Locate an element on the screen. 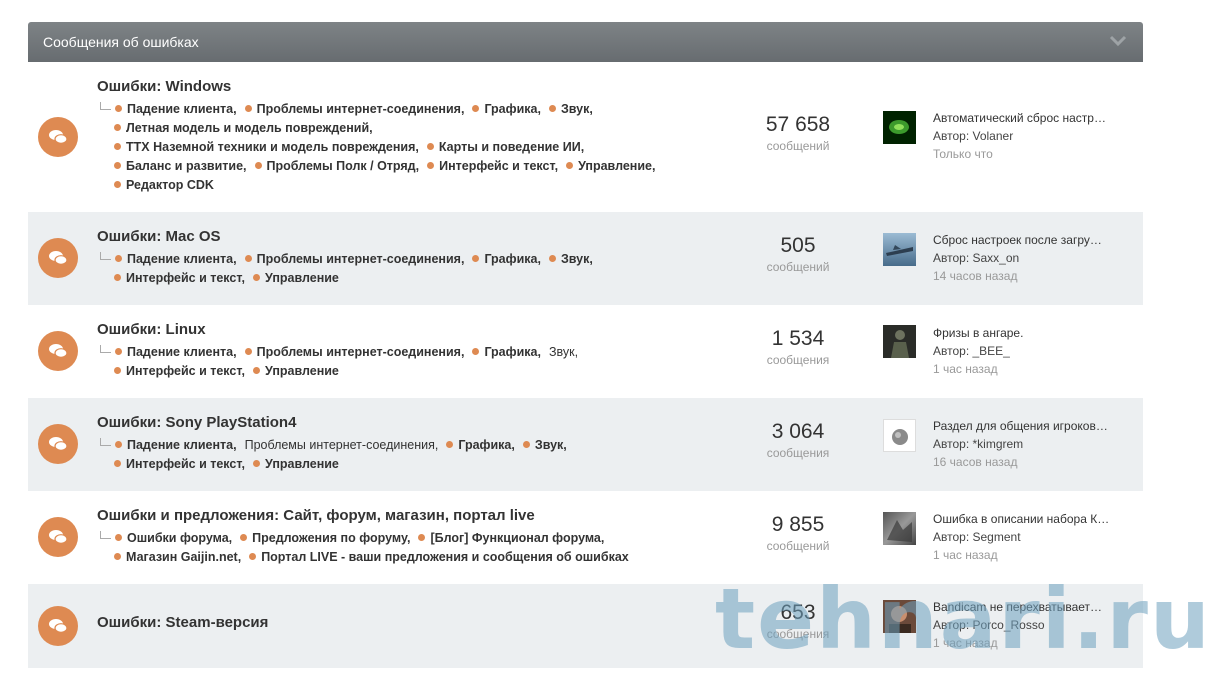 The image size is (1205, 674). last-post-time: 16 часов назад is located at coordinates (975, 462).